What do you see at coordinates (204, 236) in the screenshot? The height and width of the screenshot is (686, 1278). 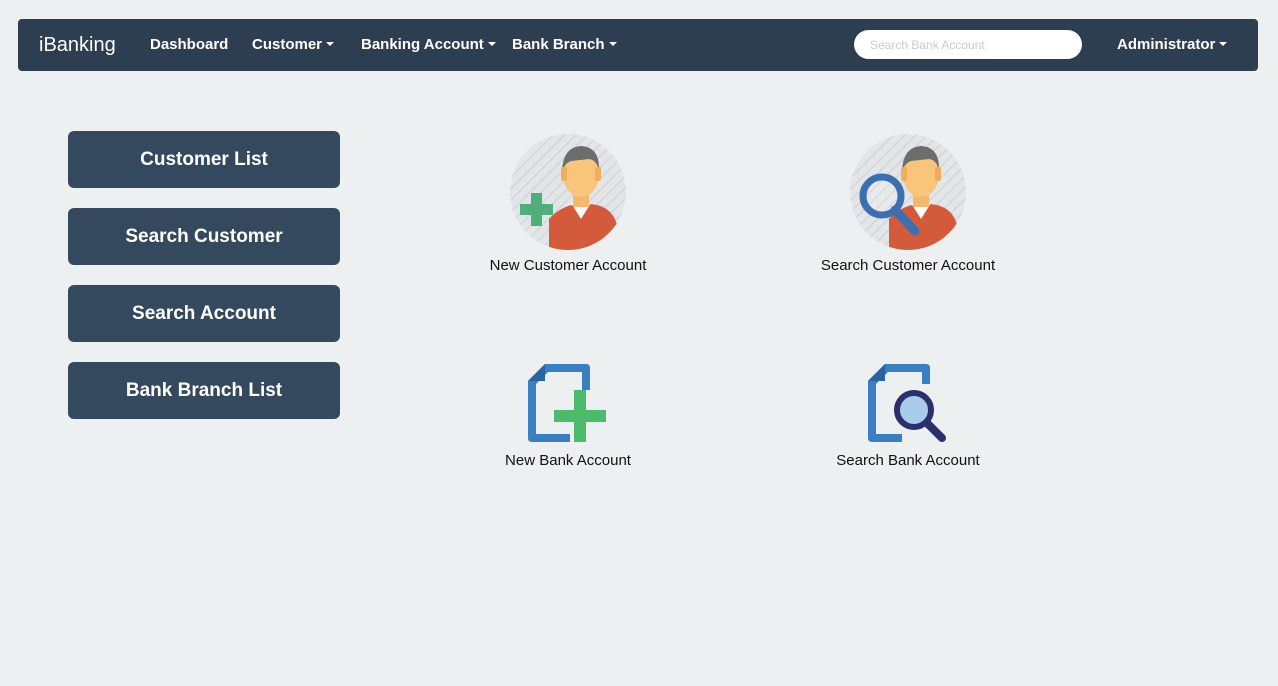 I see `search-customer-button: Search Customer` at bounding box center [204, 236].